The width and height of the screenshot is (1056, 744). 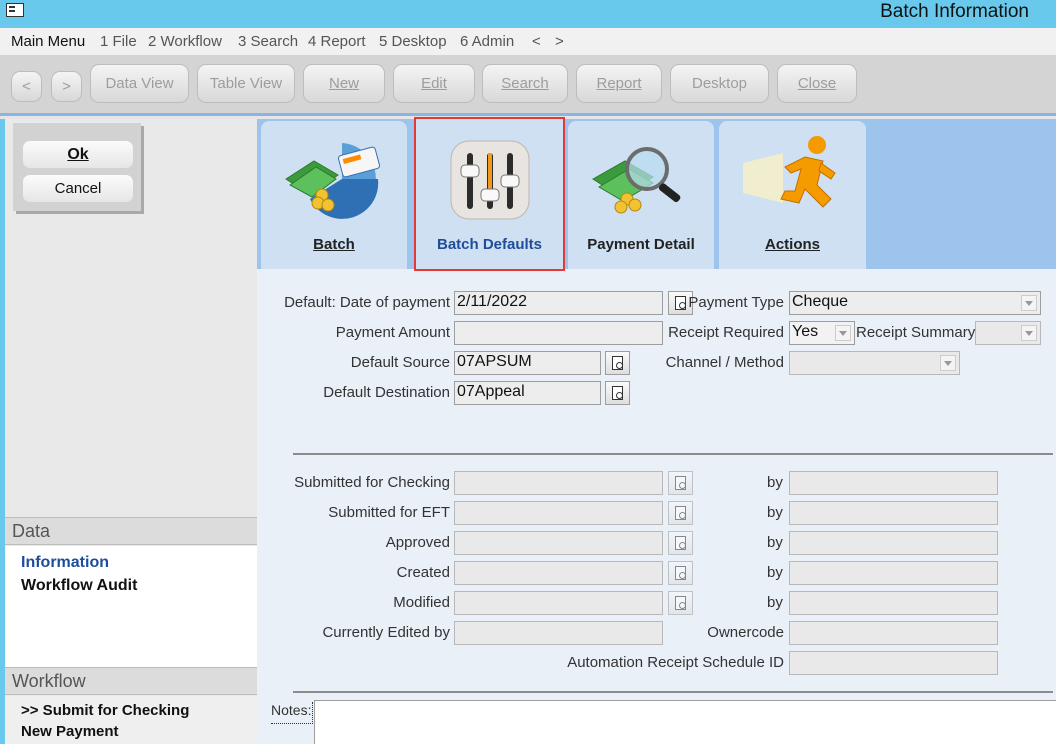 I want to click on payment-amount-label: Payment Amount, so click(x=392, y=332).